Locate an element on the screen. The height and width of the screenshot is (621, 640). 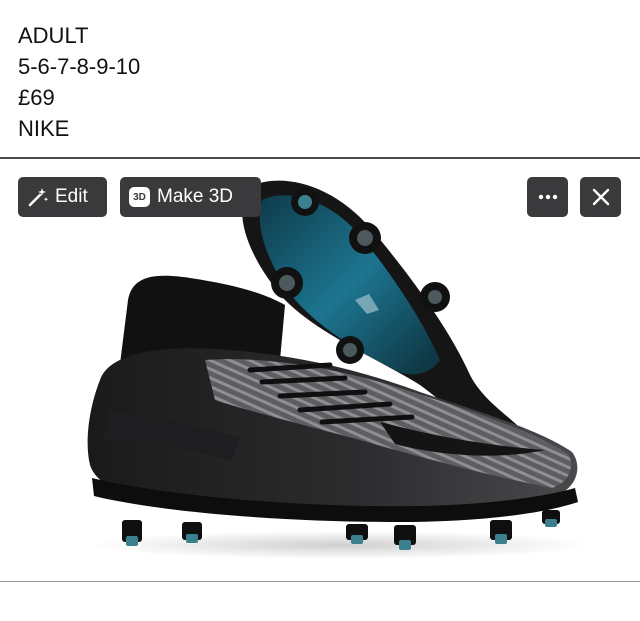
close-icon is located at coordinates (601, 197).